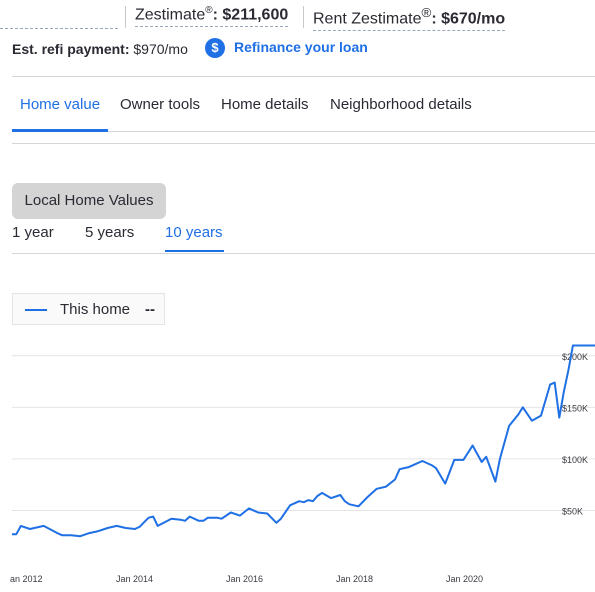  I want to click on chart-legend: This home --, so click(88, 309).